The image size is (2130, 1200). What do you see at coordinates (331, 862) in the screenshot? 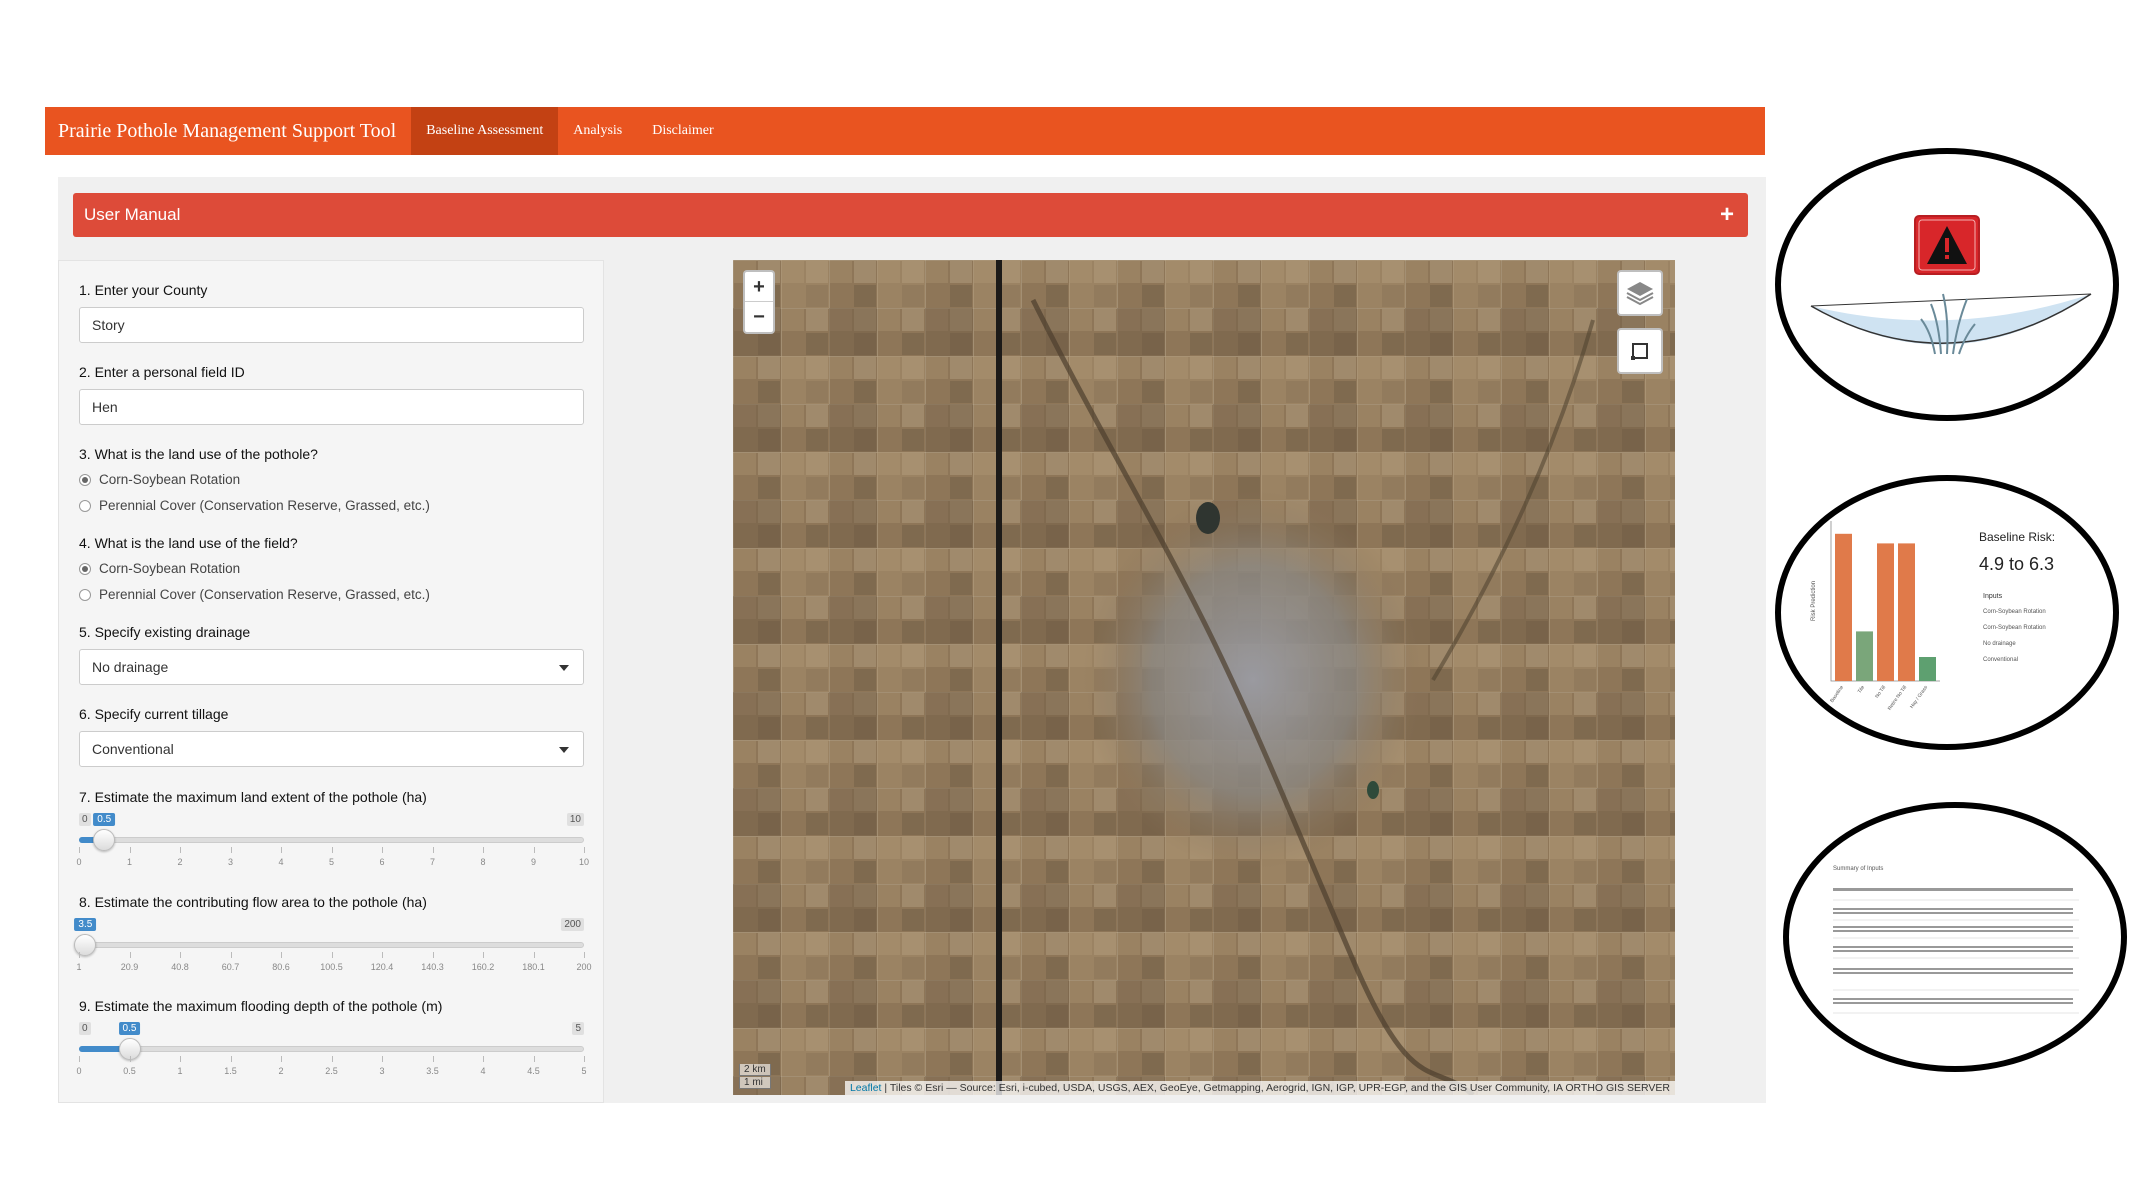
I see `slider-tick-label: 5` at bounding box center [331, 862].